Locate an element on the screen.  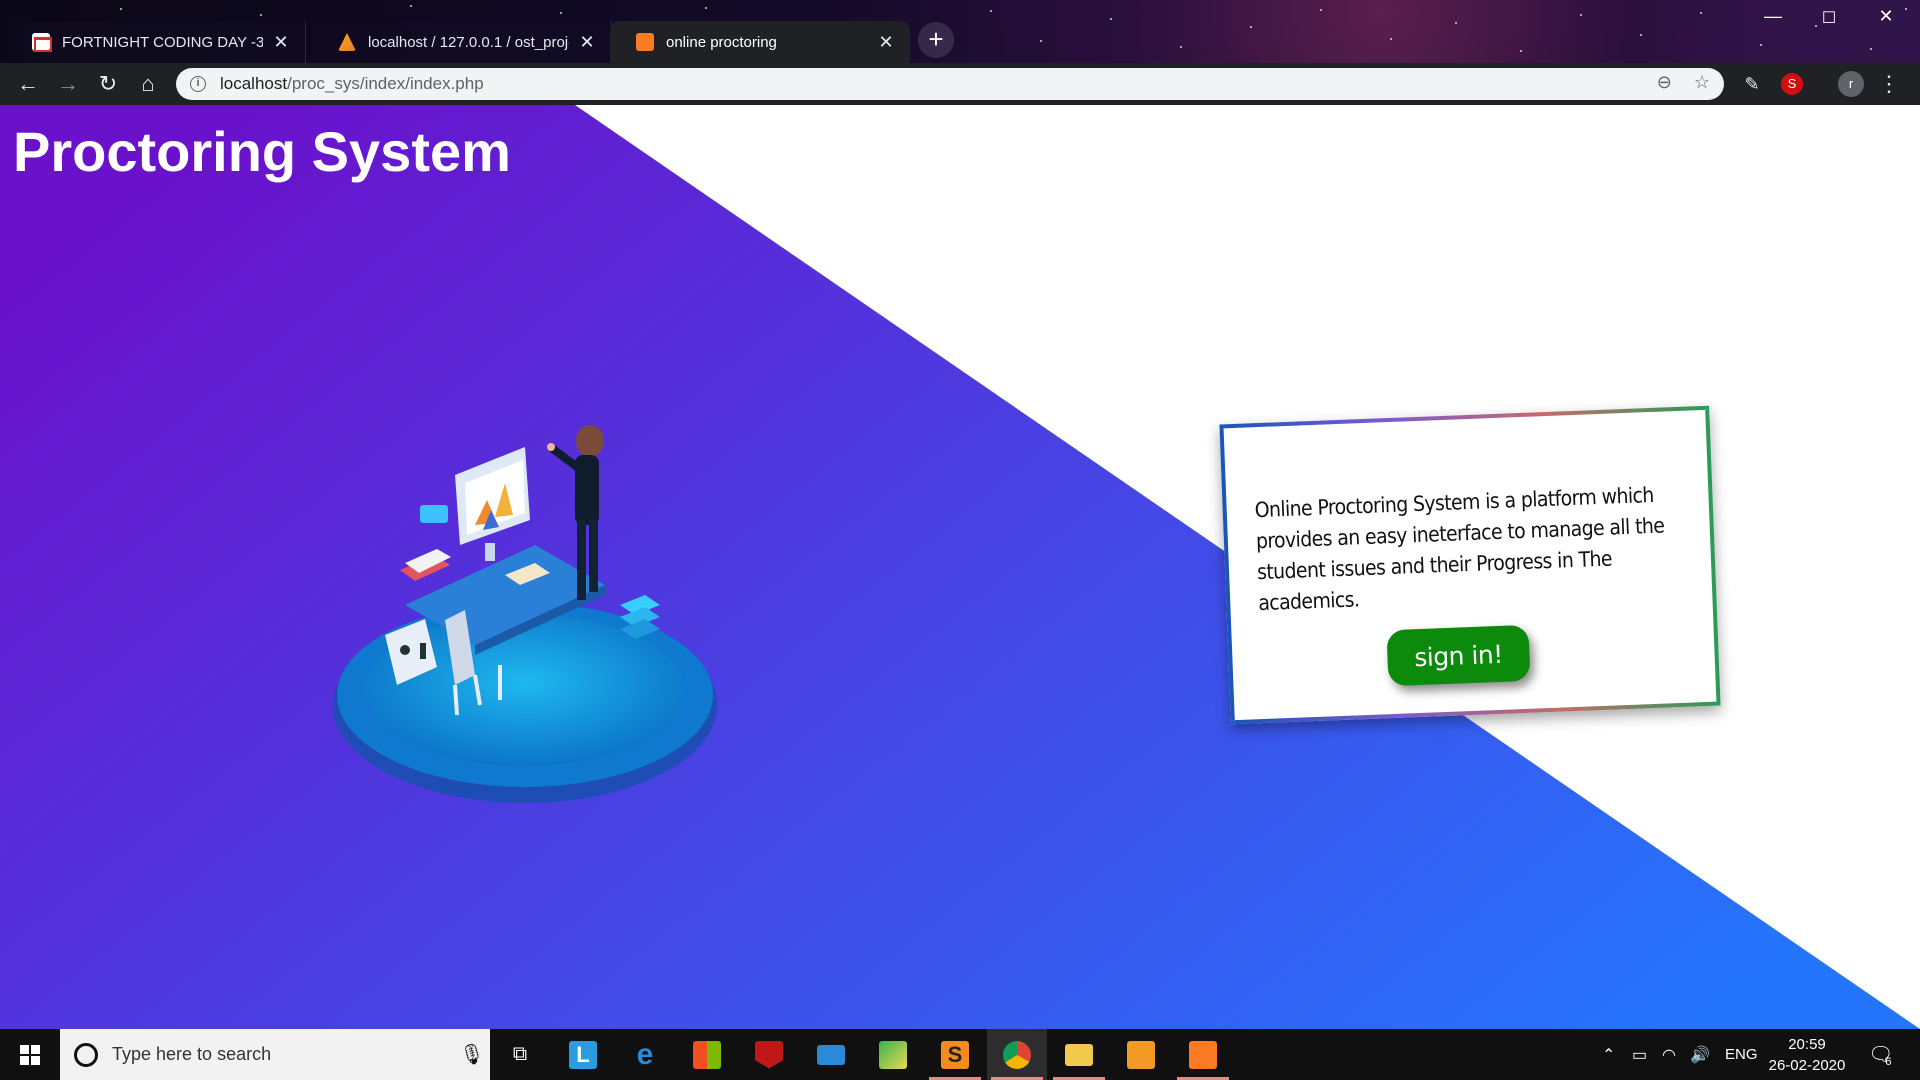
tab-gmail: FORTNIGHT CODING DAY -3 HAC ✕ is located at coordinates (156, 42).